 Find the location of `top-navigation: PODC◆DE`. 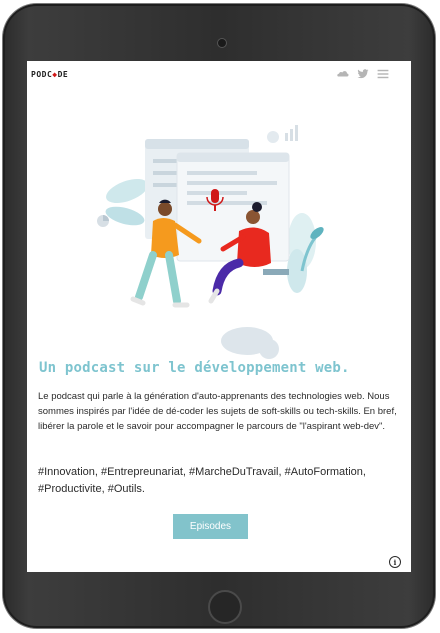

top-navigation: PODC◆DE is located at coordinates (219, 75).